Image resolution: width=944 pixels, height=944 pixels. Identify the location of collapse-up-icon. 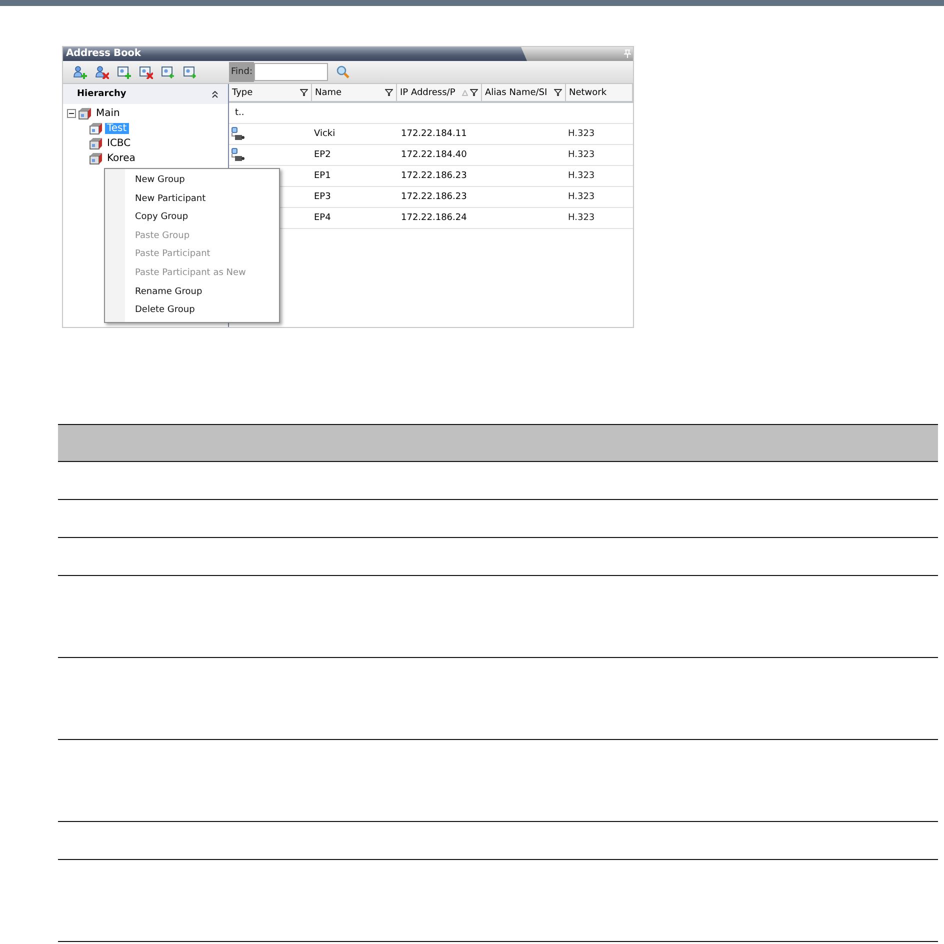
(215, 94).